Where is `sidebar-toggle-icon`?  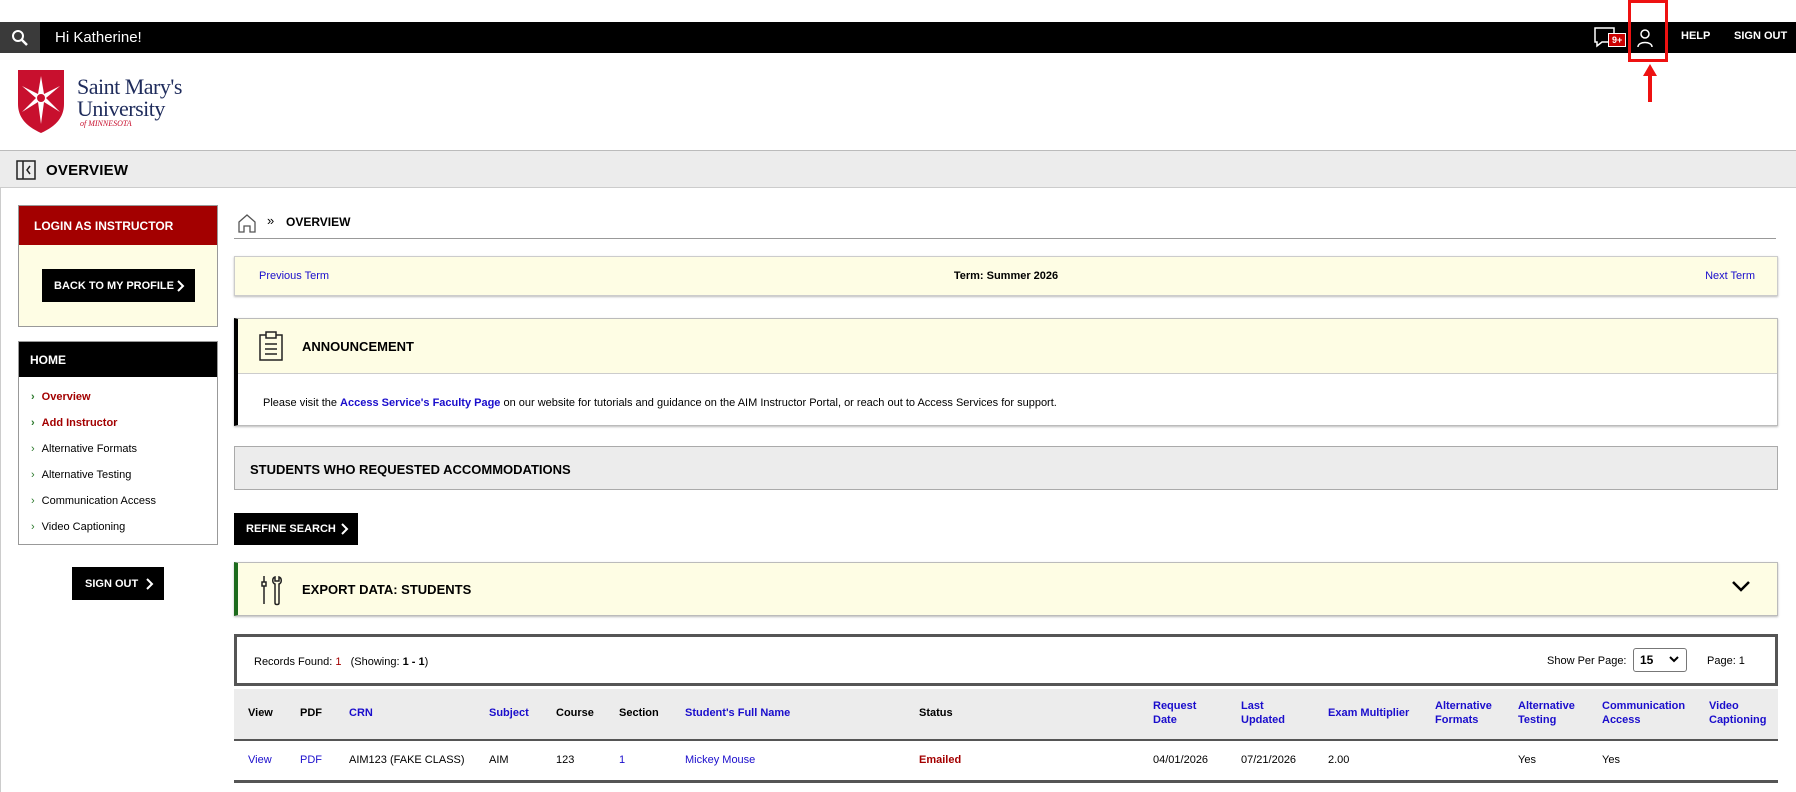 sidebar-toggle-icon is located at coordinates (26, 170).